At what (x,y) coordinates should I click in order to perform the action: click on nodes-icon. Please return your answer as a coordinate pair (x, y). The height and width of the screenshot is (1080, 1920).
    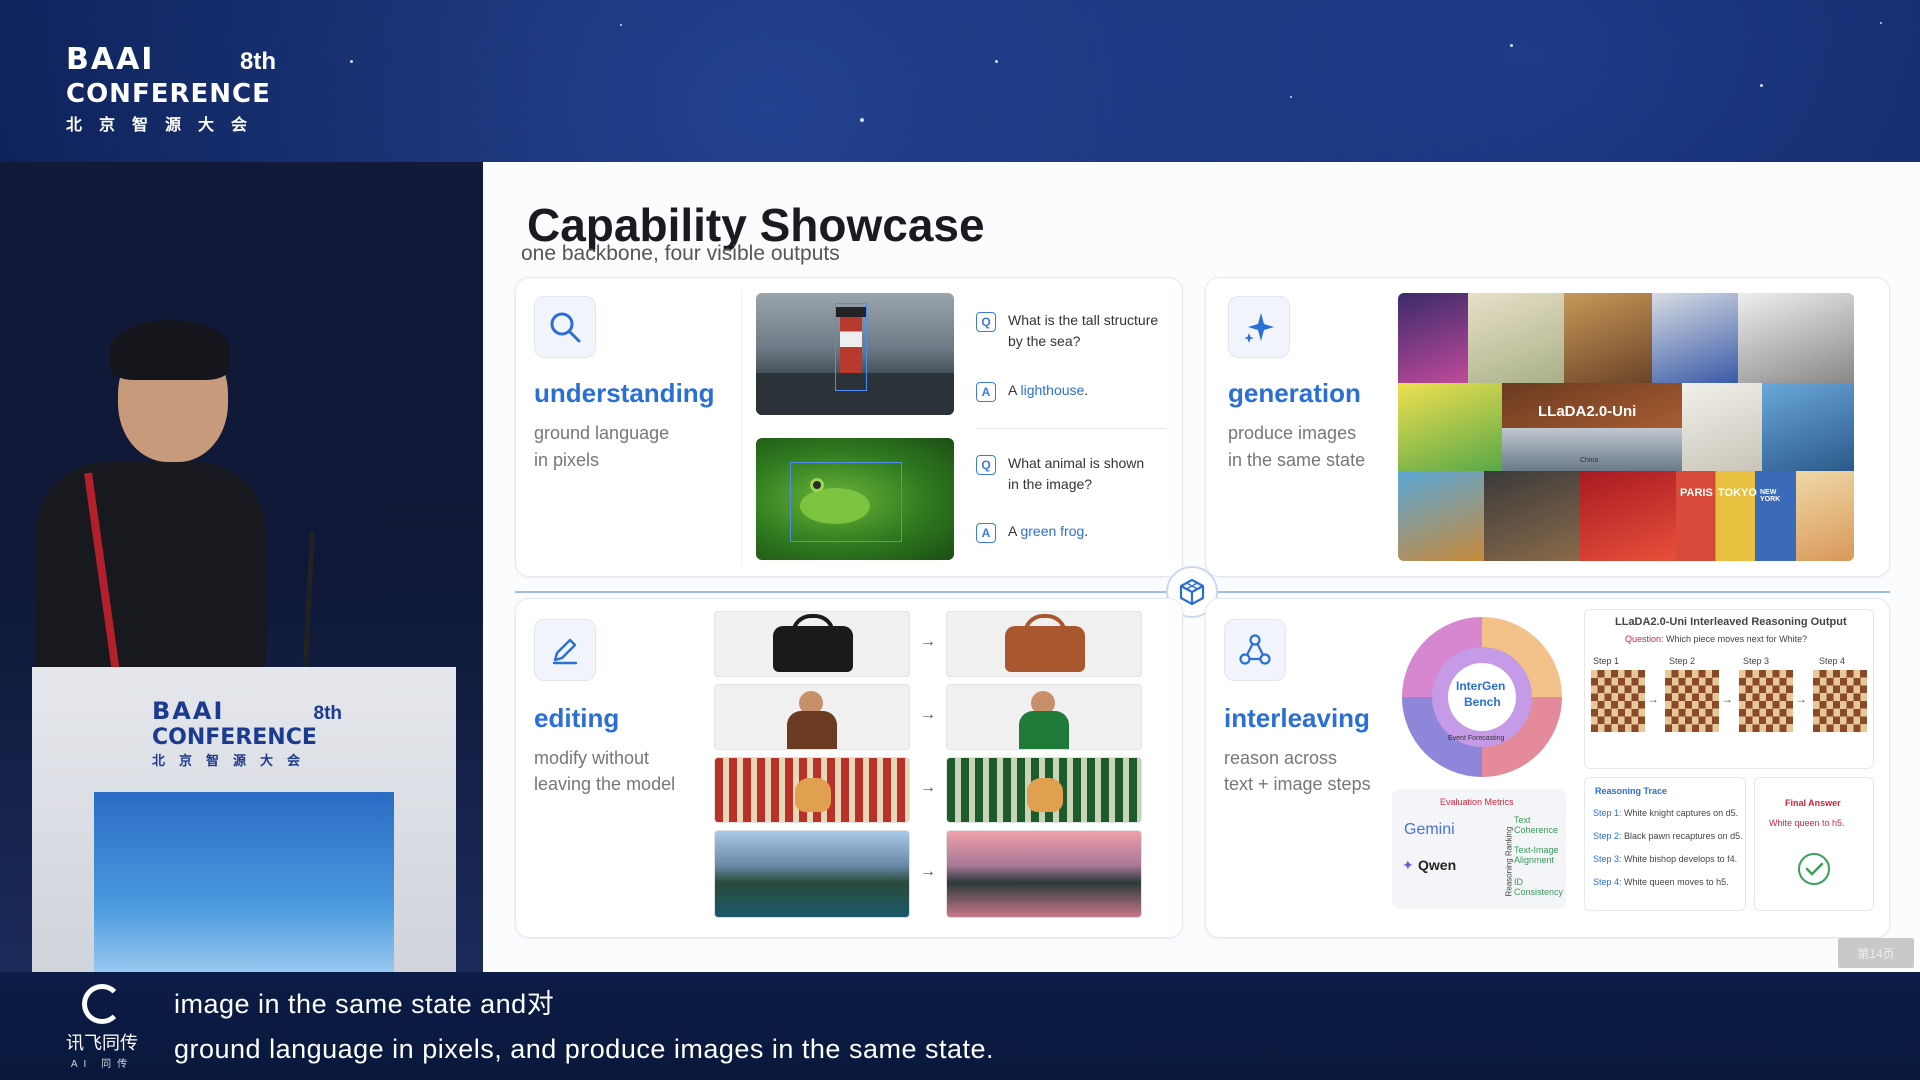
    Looking at the image, I should click on (1255, 650).